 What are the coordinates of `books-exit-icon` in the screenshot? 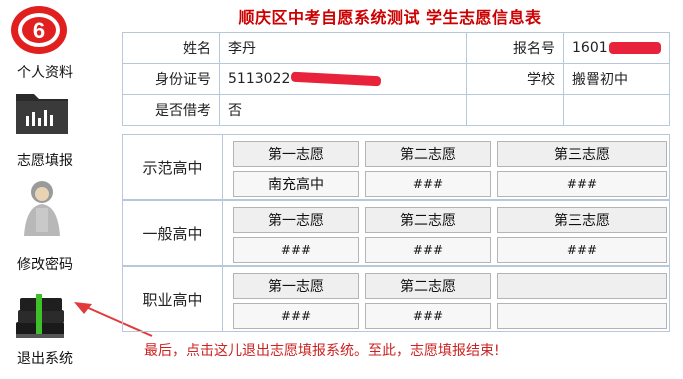 It's located at (40, 316).